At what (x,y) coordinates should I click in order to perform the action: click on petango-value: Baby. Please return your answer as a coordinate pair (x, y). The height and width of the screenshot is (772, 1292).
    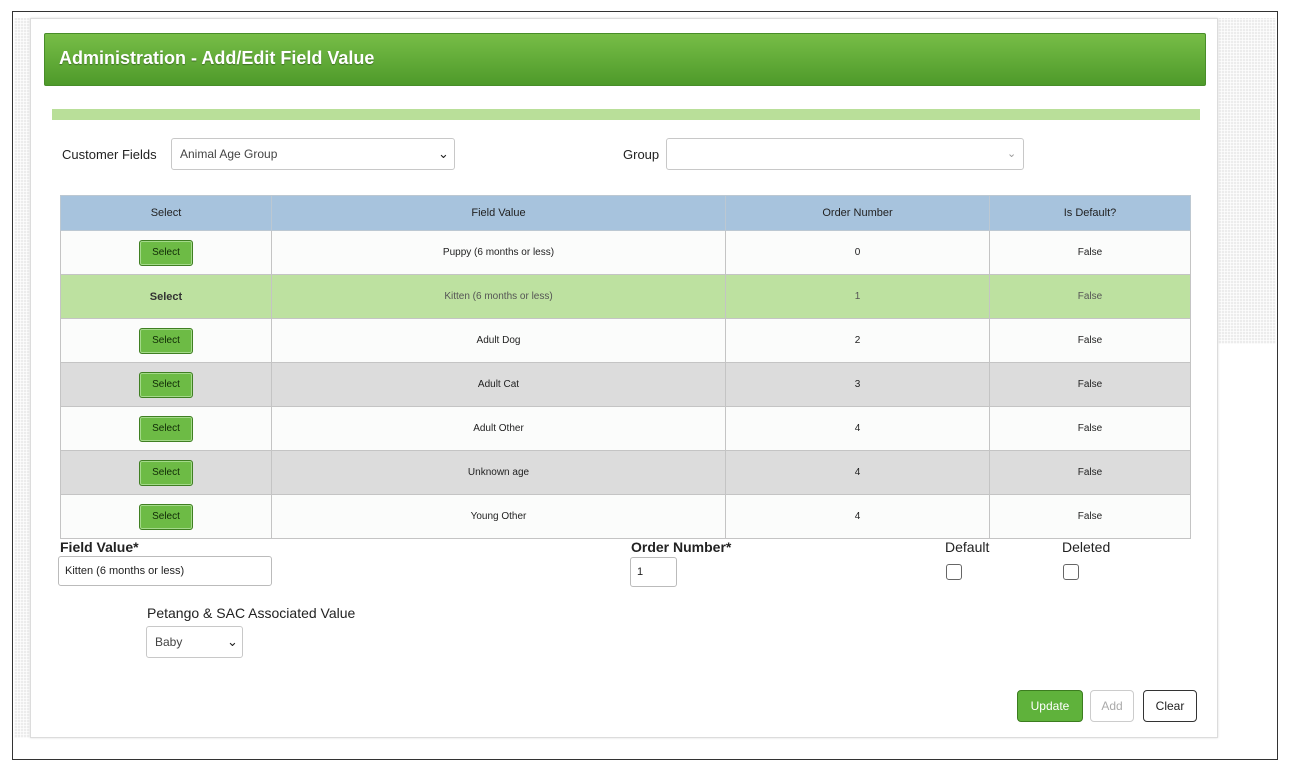
    Looking at the image, I should click on (169, 642).